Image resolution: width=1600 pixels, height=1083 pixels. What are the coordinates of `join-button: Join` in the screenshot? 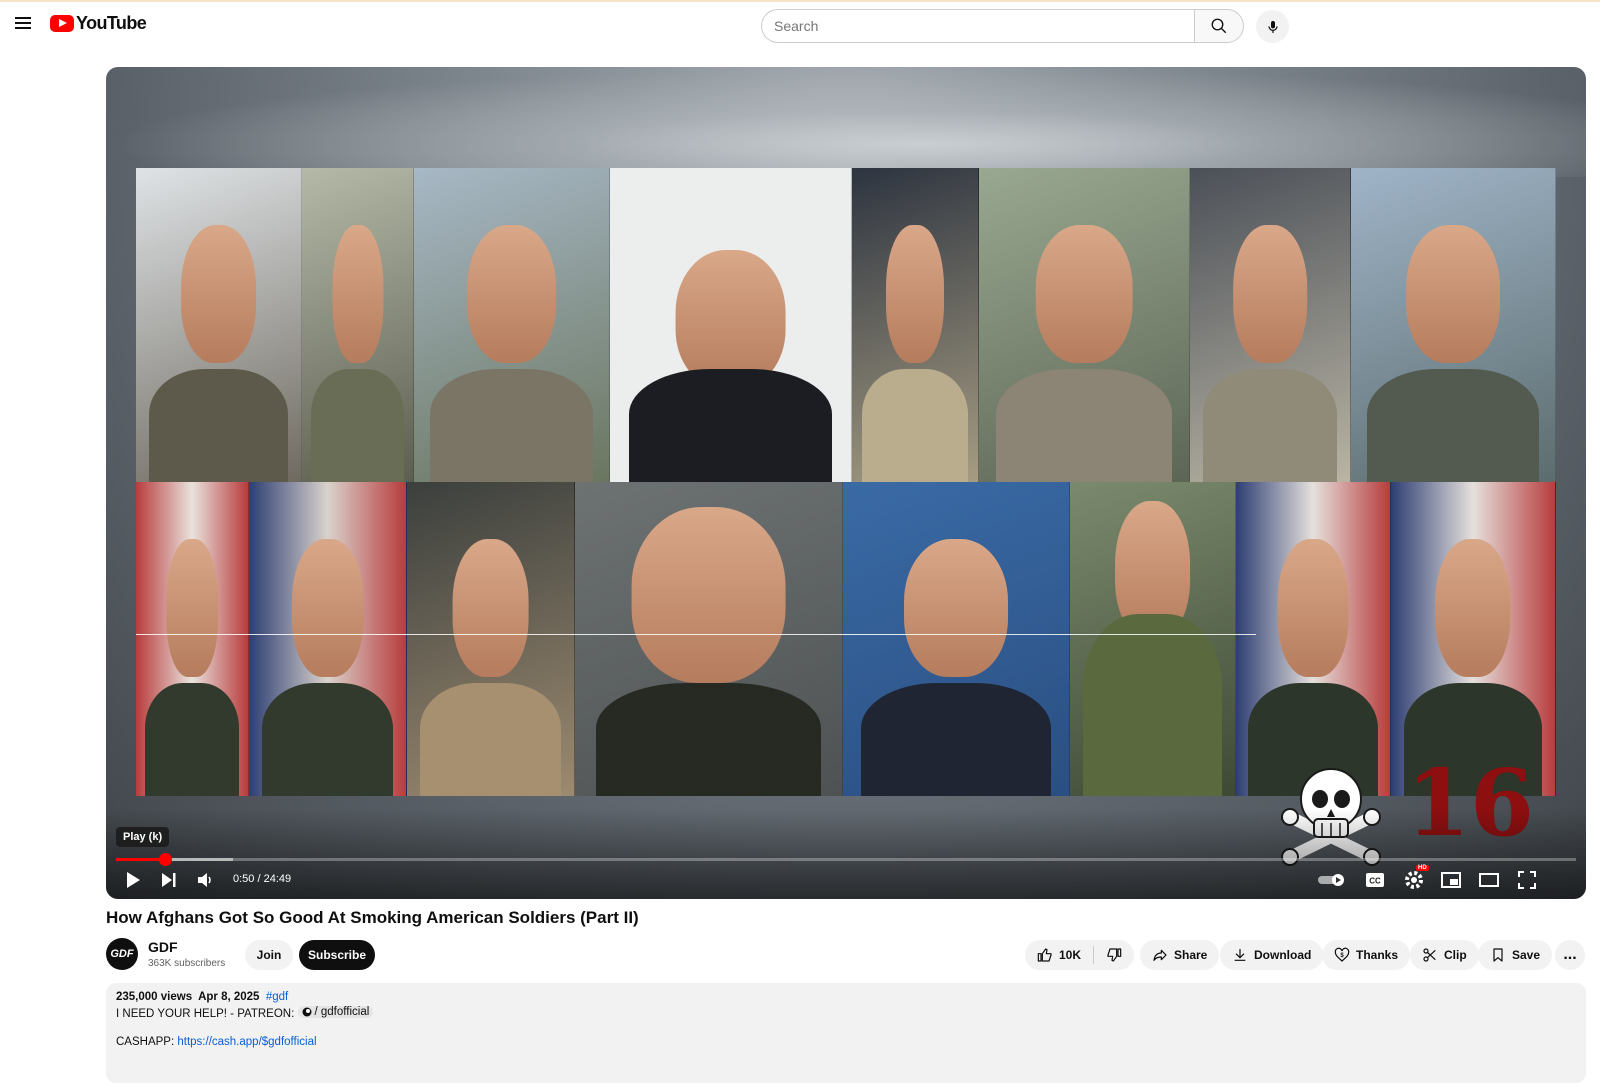 It's located at (269, 955).